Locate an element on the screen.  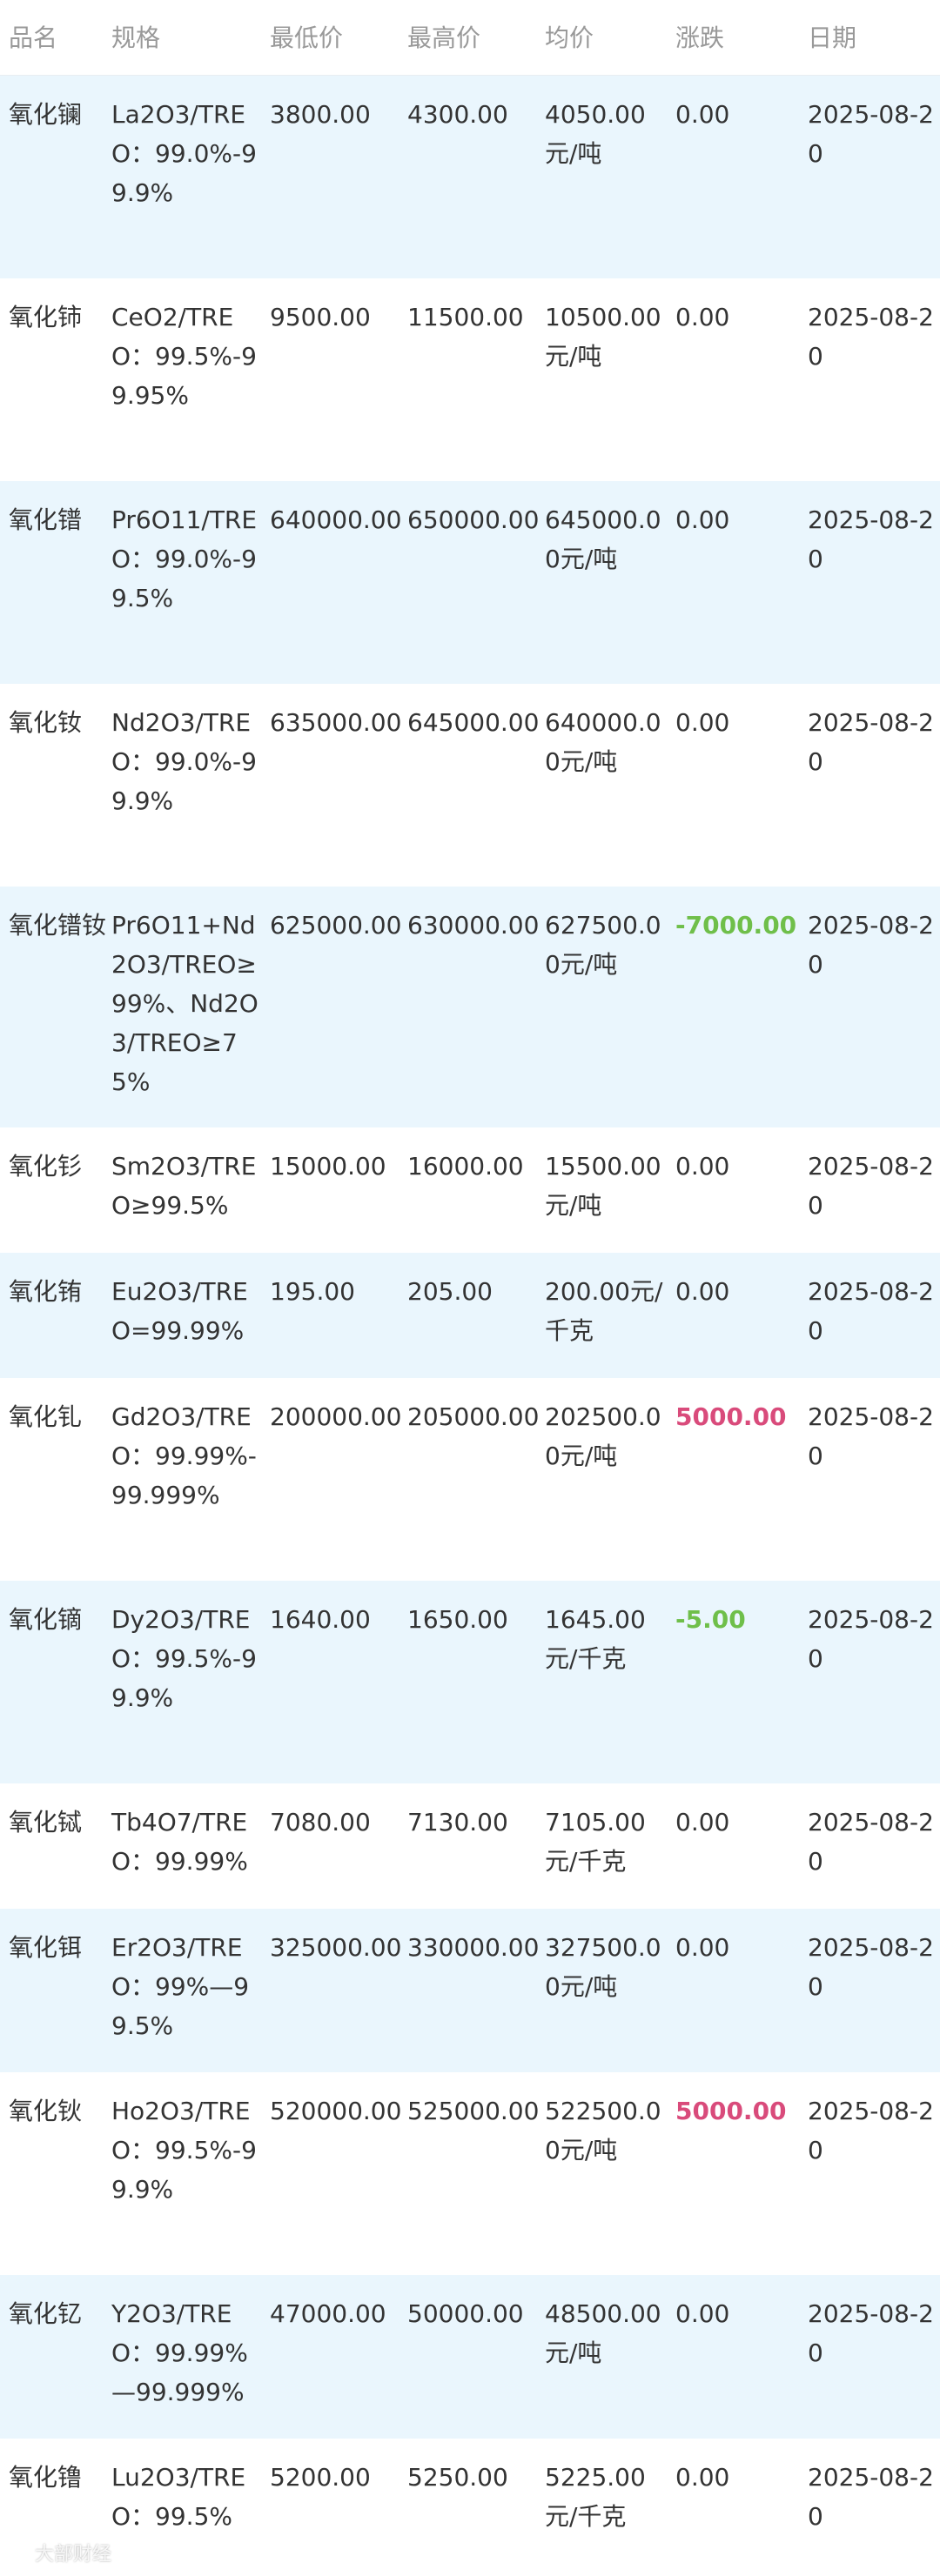
cell-avg-price: 7105.00元/千克 is located at coordinates (596, 1841).